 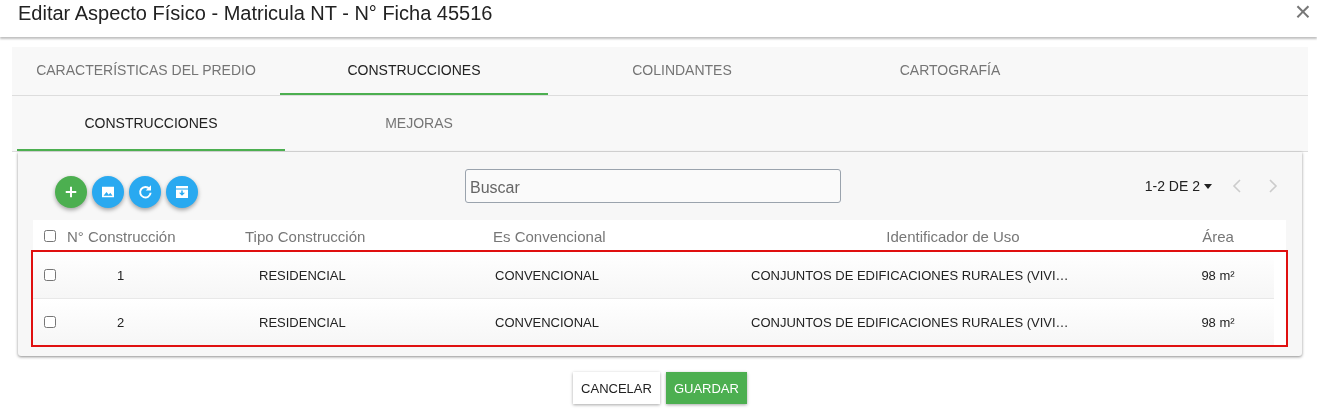 I want to click on table-cell-text: 1, so click(x=121, y=275).